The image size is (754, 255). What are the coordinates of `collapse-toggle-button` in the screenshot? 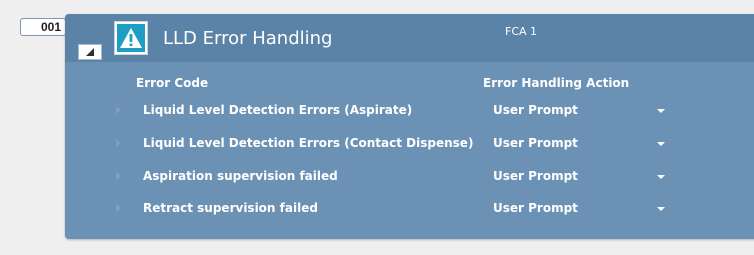 It's located at (90, 52).